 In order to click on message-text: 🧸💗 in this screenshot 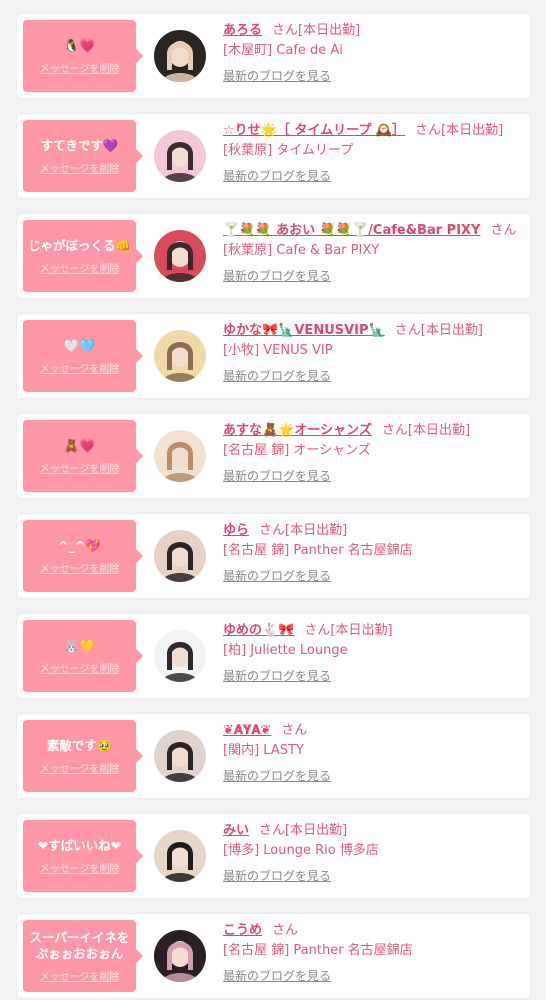, I will do `click(79, 445)`.